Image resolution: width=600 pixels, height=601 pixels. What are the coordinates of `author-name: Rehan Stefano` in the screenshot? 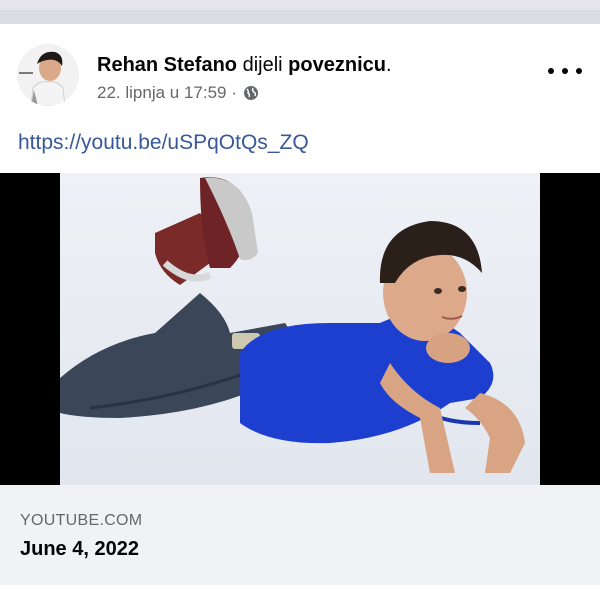 It's located at (167, 65).